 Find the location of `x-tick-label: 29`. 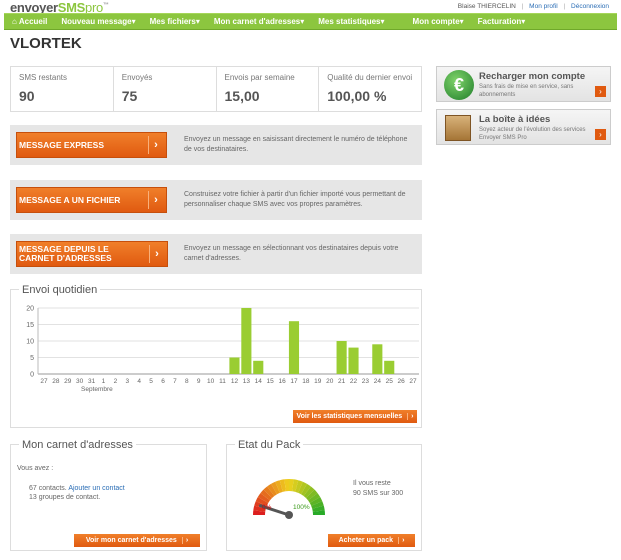

x-tick-label: 29 is located at coordinates (68, 381).